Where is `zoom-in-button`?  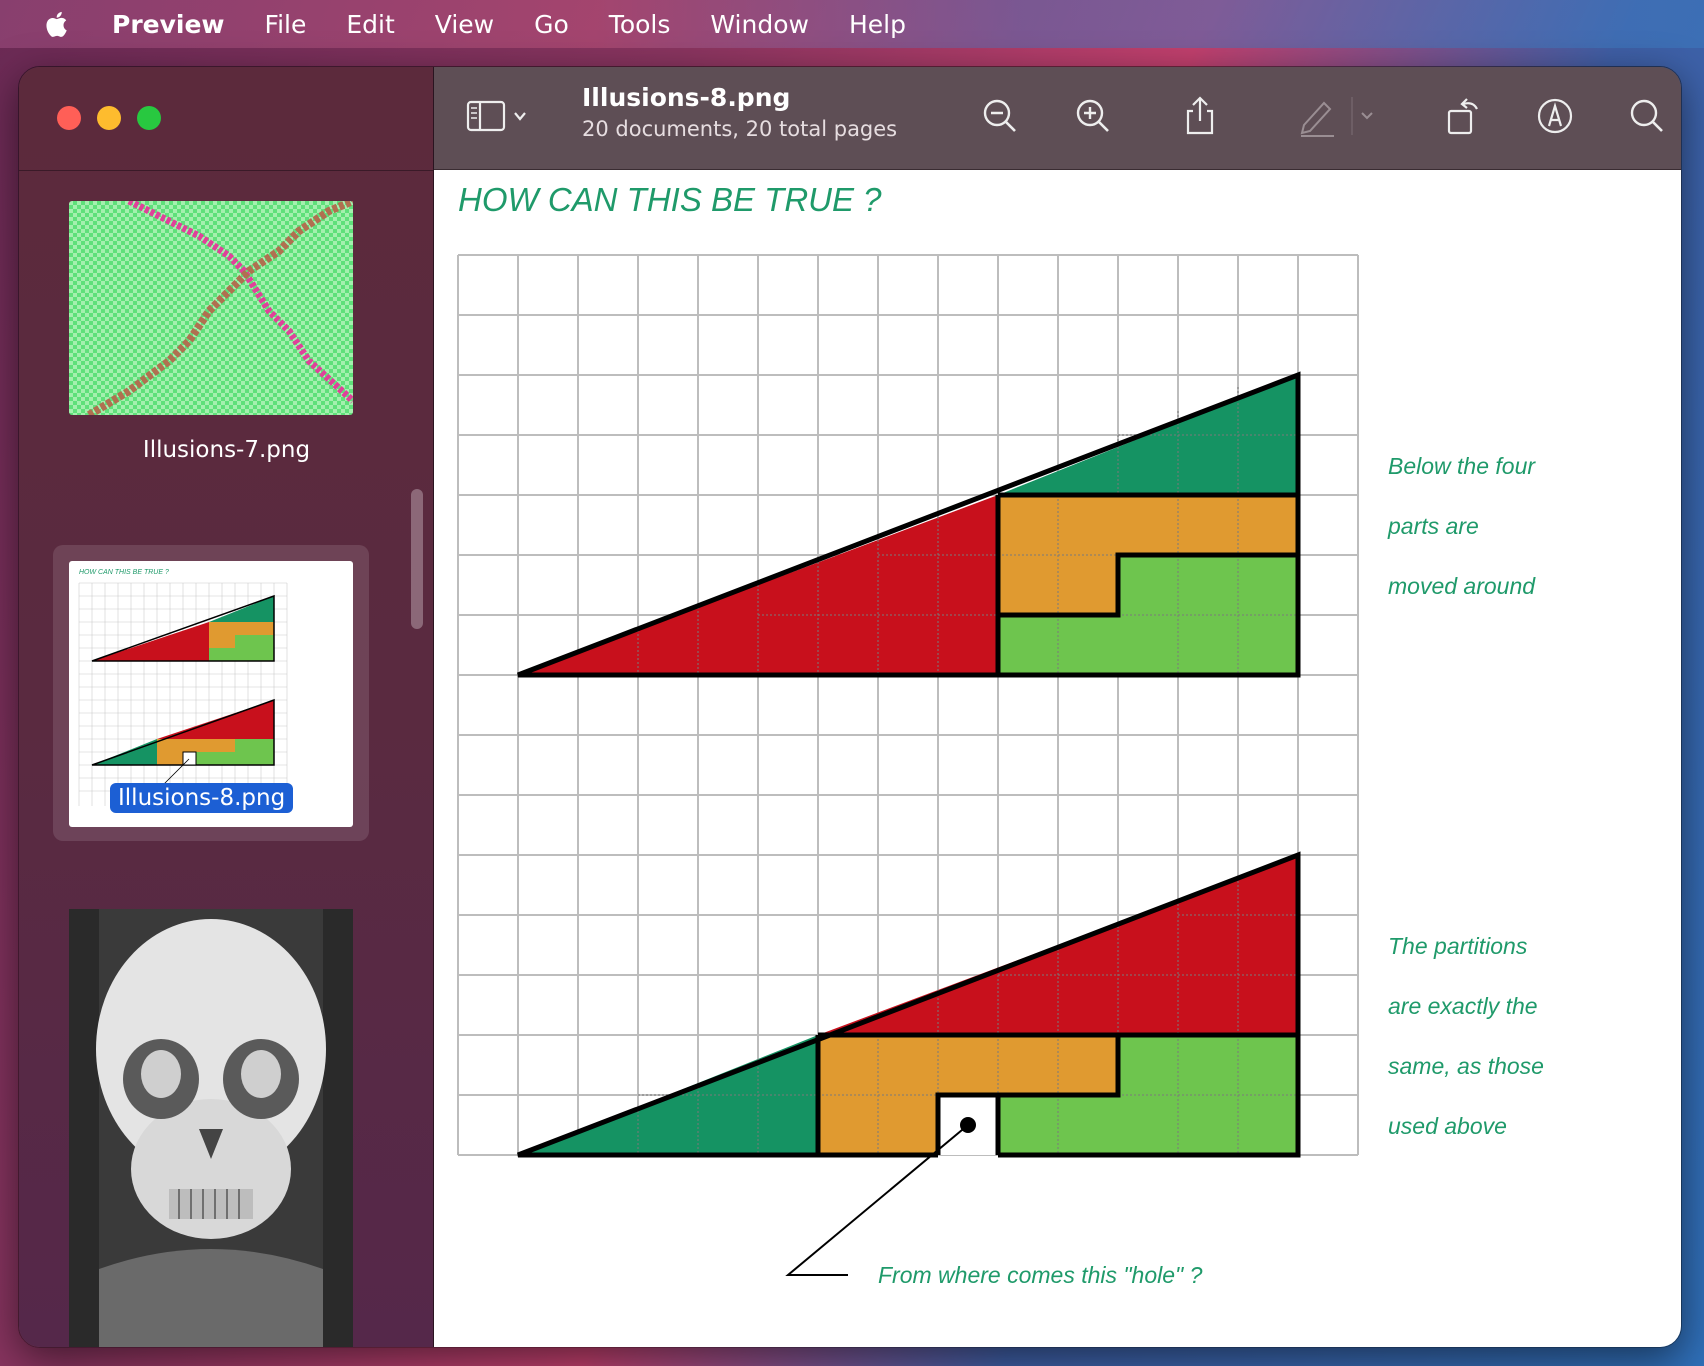 zoom-in-button is located at coordinates (1093, 116).